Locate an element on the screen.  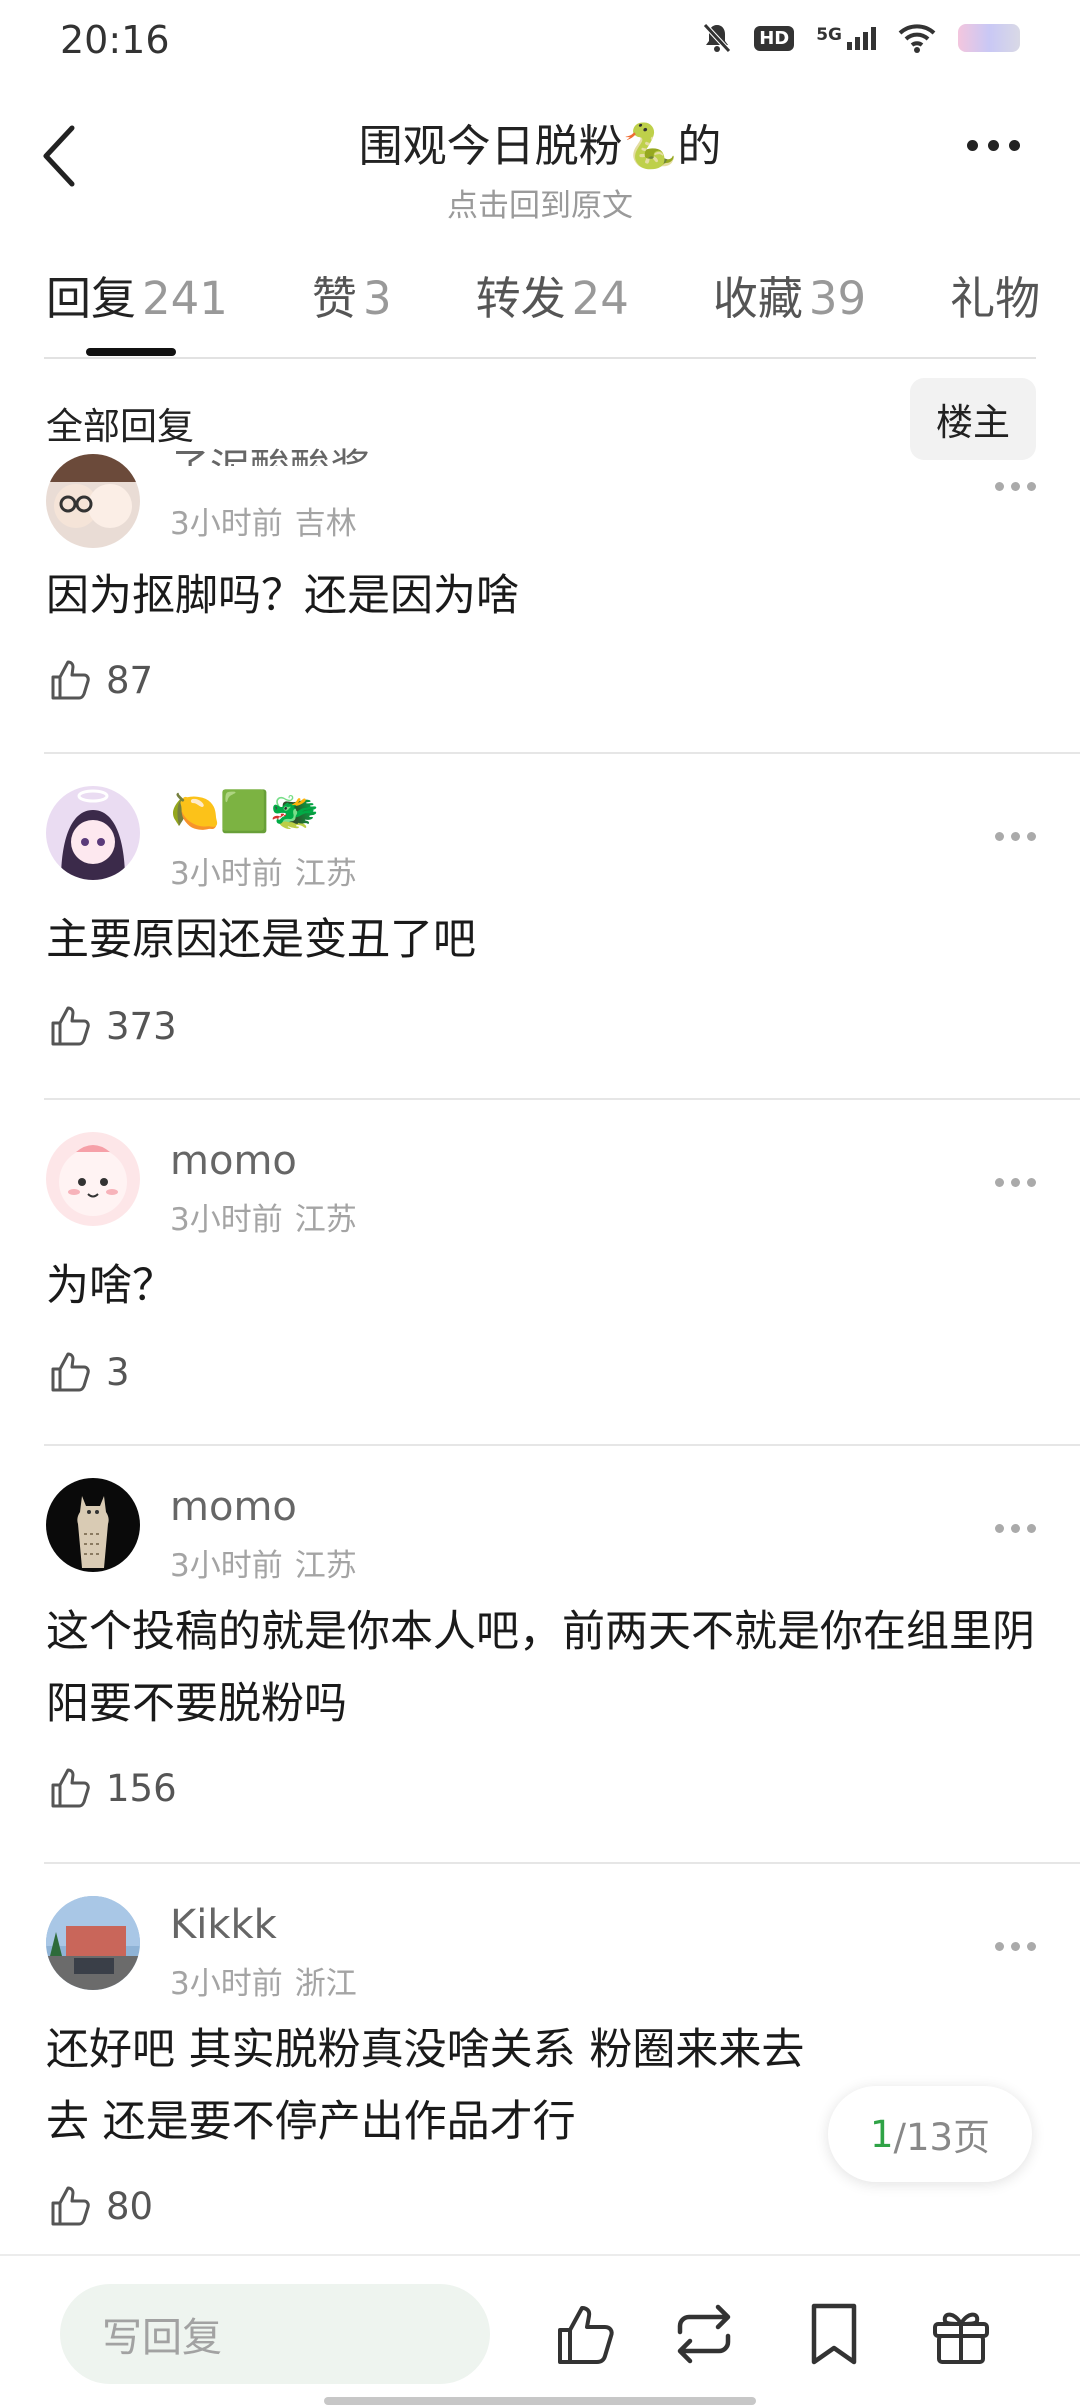
comment-meta: 3小时前 浙江 is located at coordinates (263, 1980).